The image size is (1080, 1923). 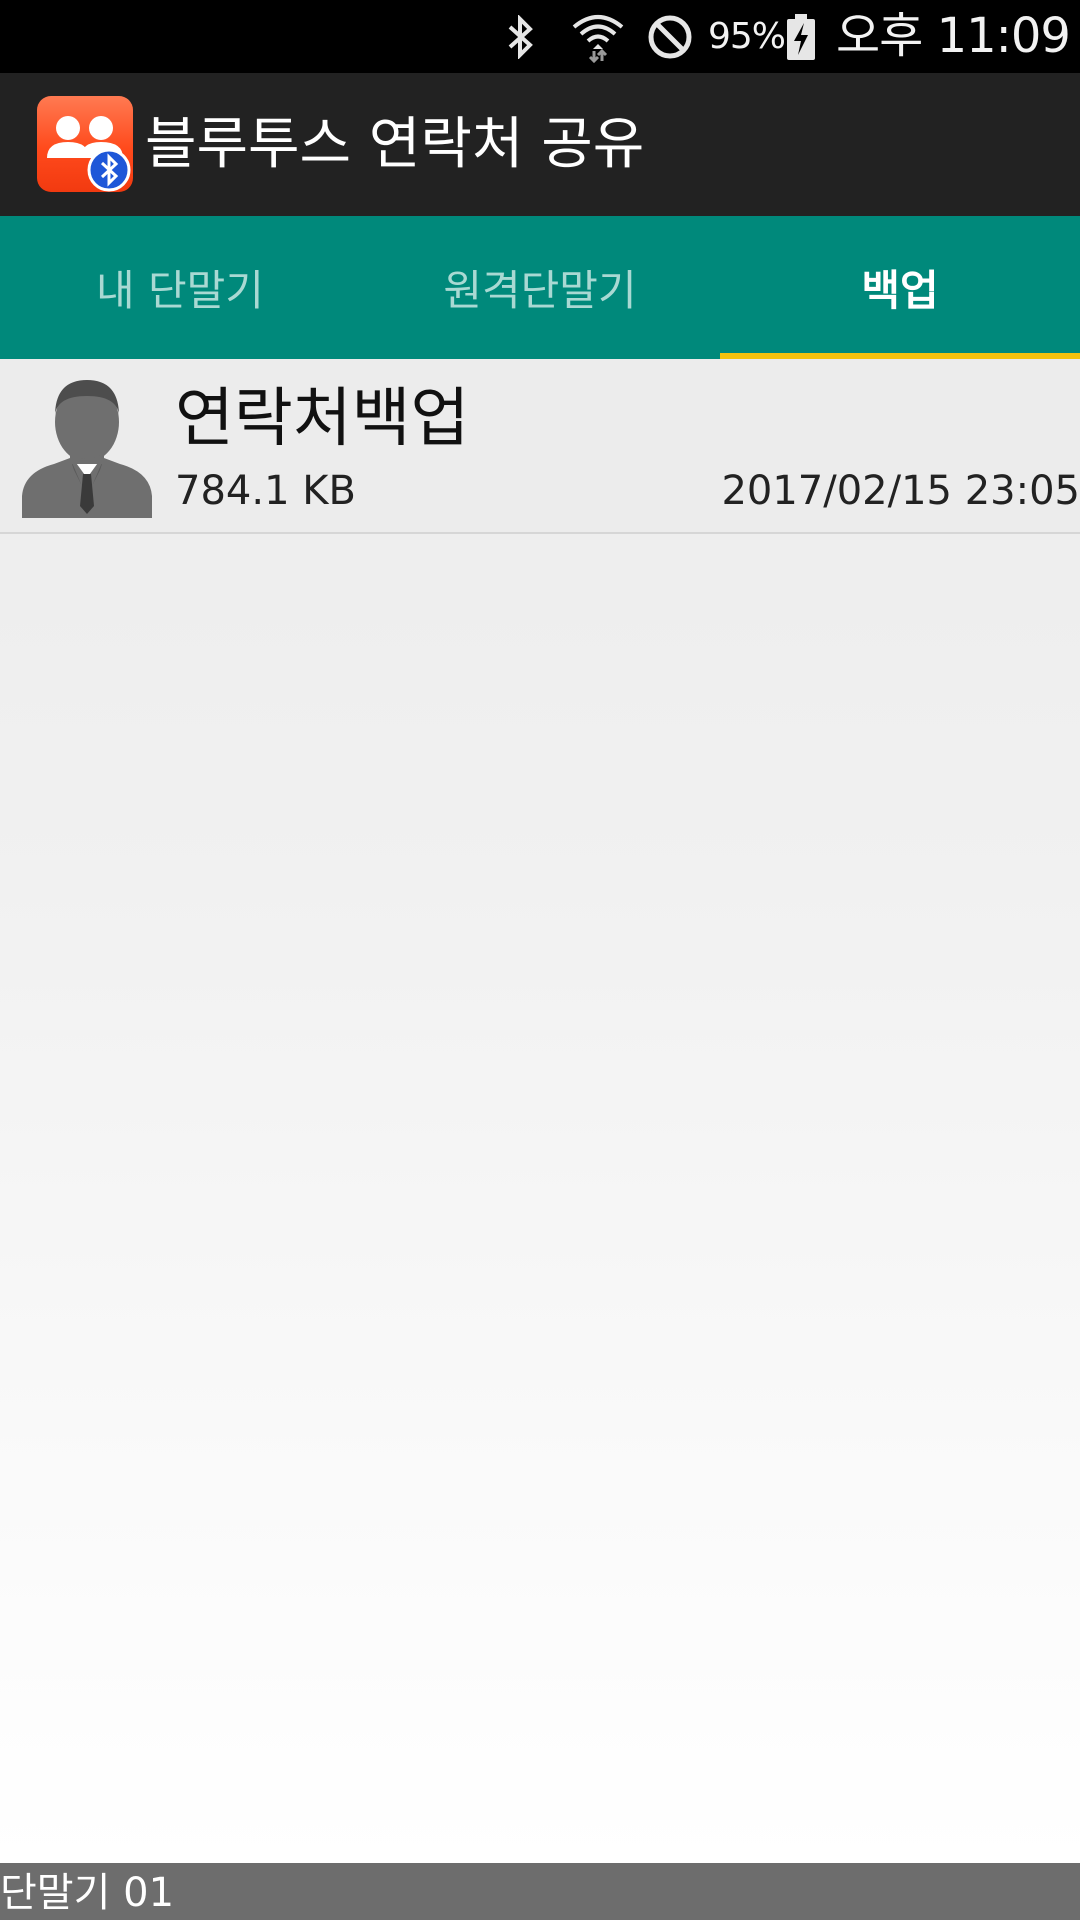 What do you see at coordinates (395, 144) in the screenshot?
I see `app-title: 블루투스 연락처 공유` at bounding box center [395, 144].